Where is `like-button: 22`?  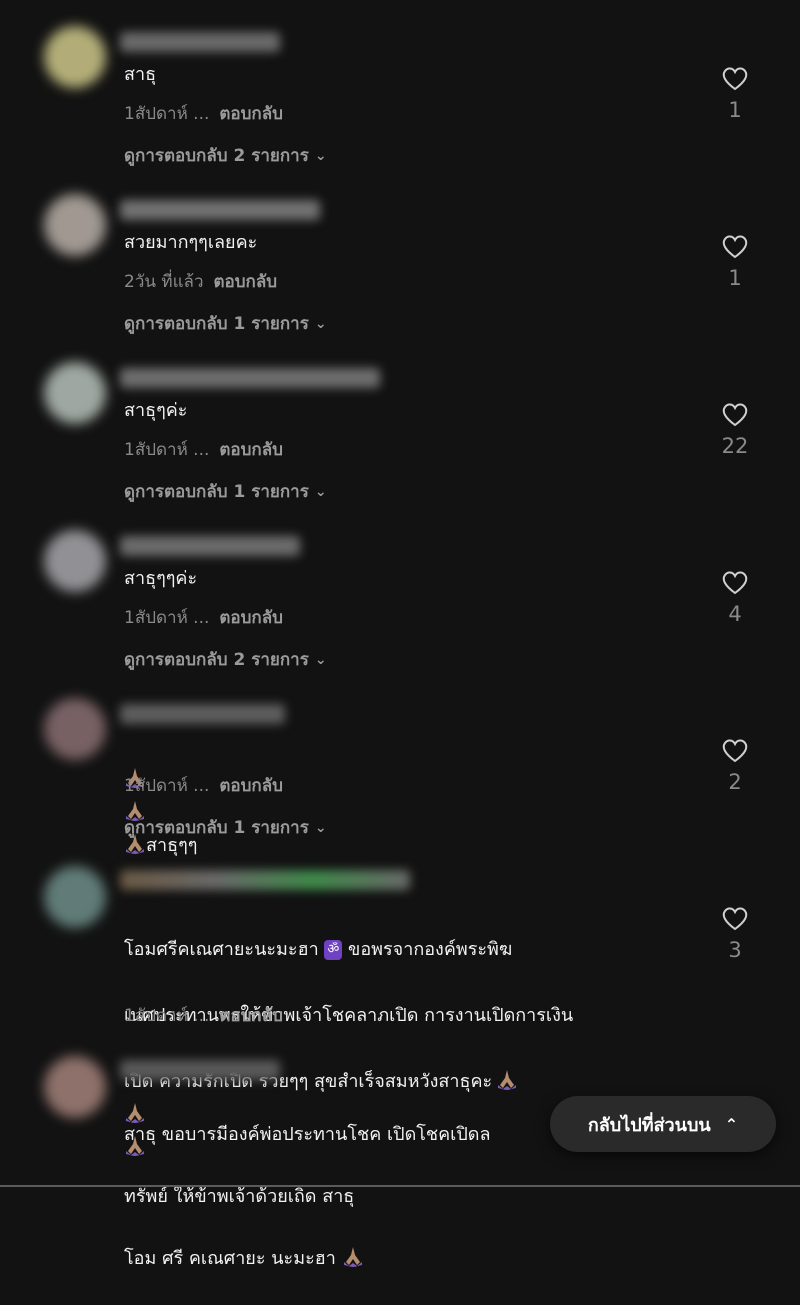 like-button: 22 is located at coordinates (735, 429).